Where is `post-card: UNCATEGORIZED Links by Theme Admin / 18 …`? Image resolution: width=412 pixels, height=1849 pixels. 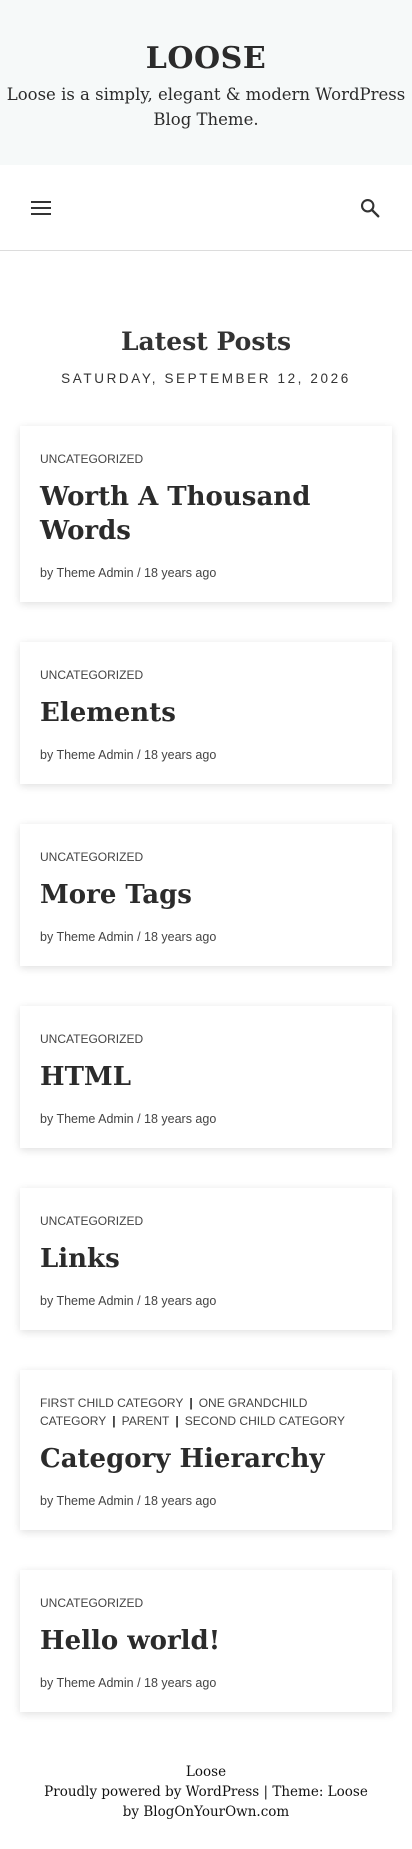 post-card: UNCATEGORIZED Links by Theme Admin / 18 … is located at coordinates (206, 1259).